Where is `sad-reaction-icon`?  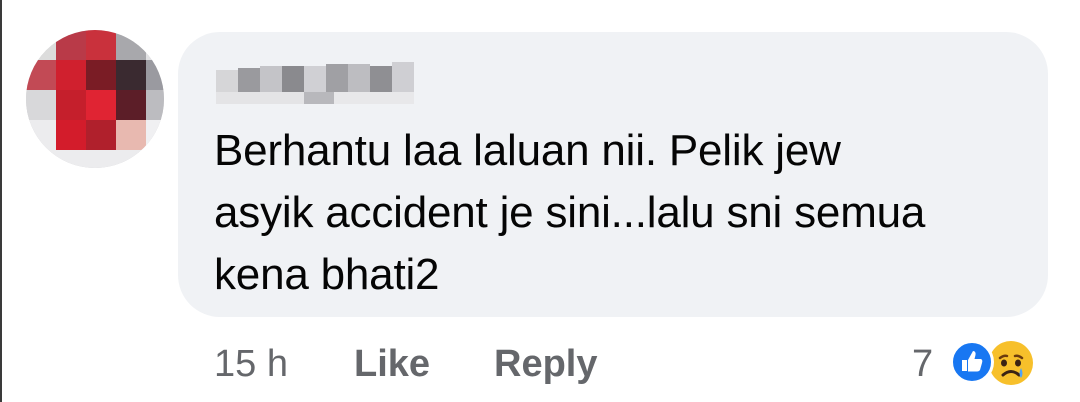
sad-reaction-icon is located at coordinates (1011, 363).